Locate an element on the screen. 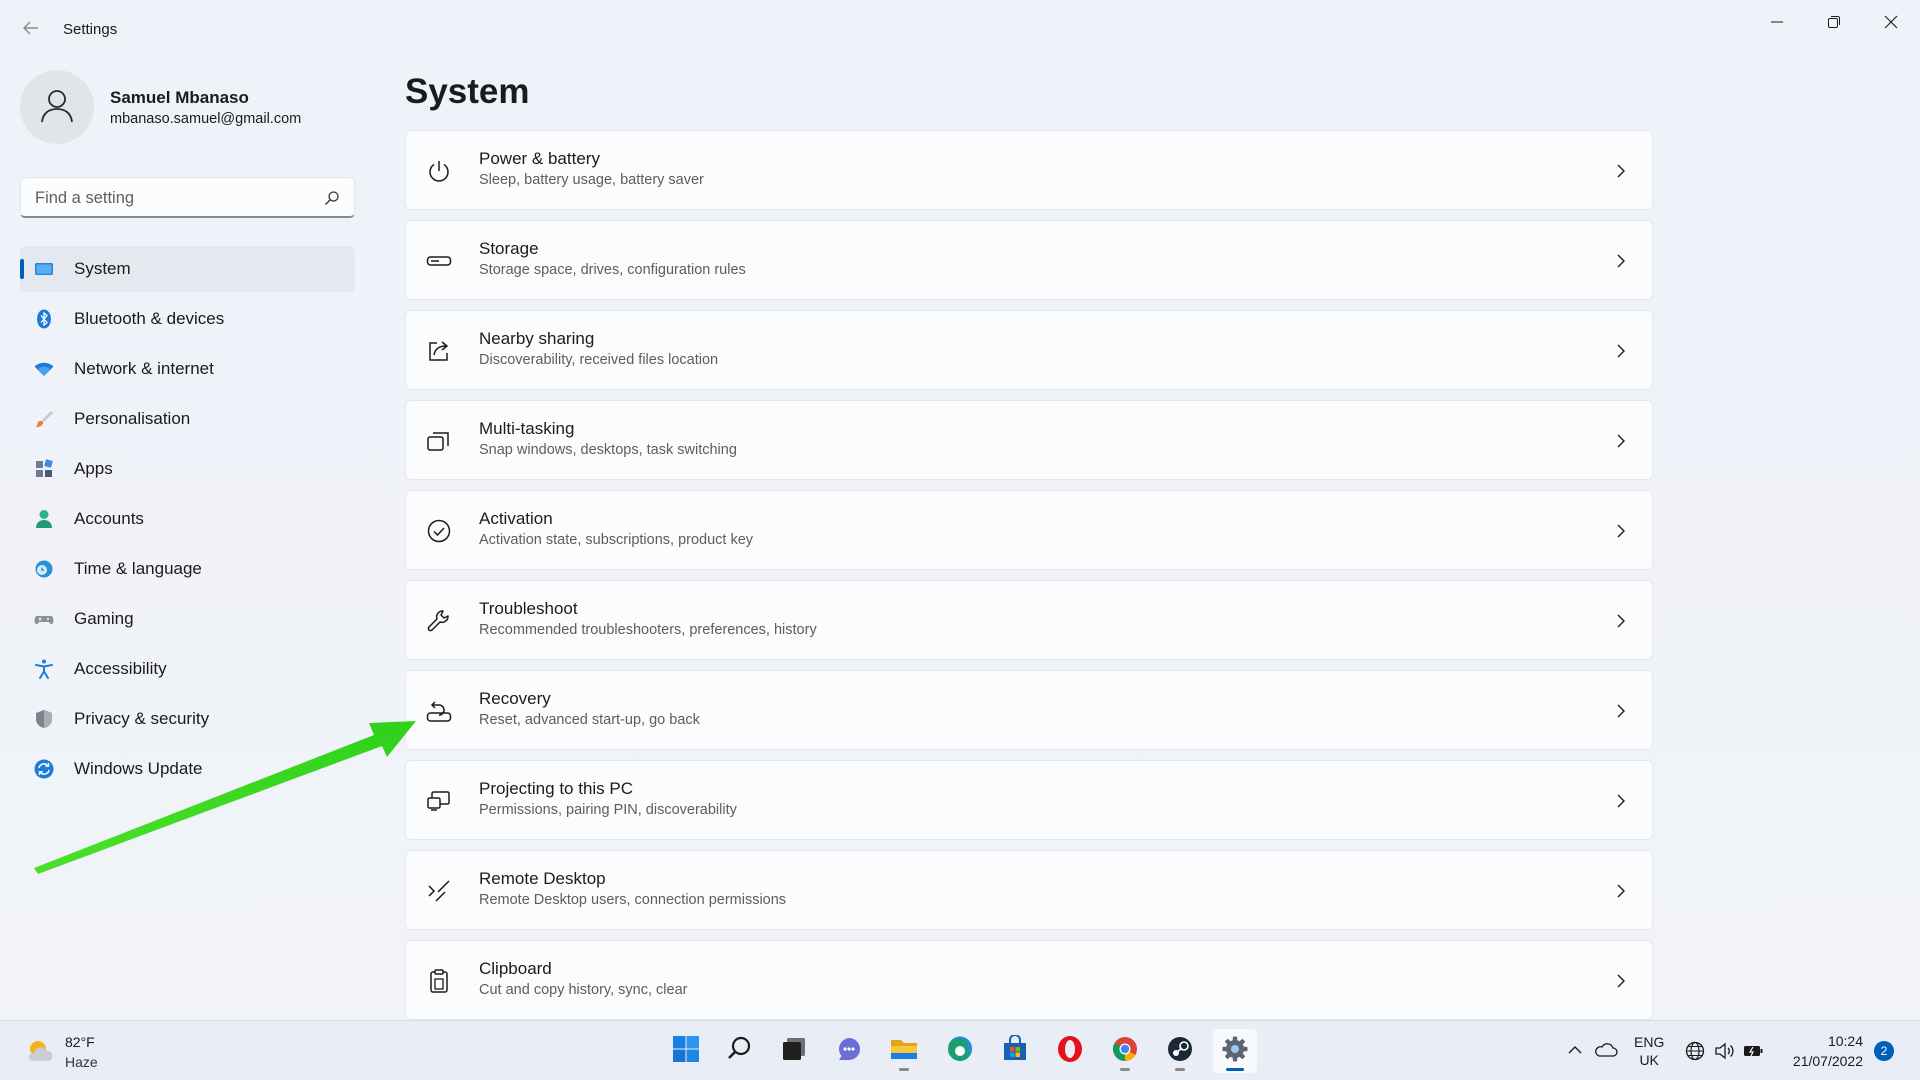  taskbar-store is located at coordinates (1015, 1051).